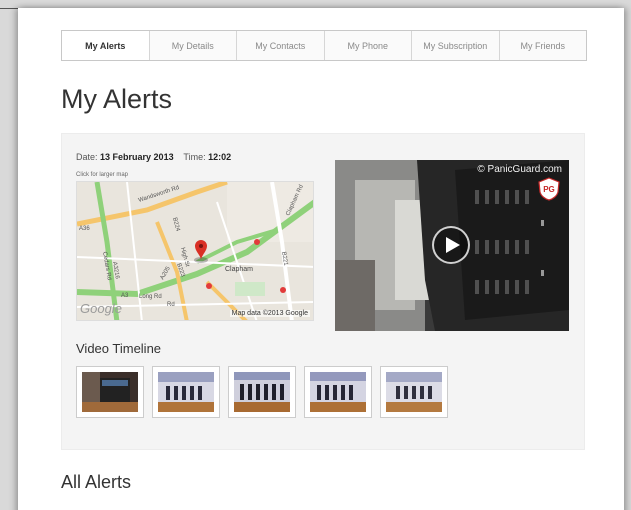 The height and width of the screenshot is (510, 631). I want to click on date-label: Date:, so click(87, 157).